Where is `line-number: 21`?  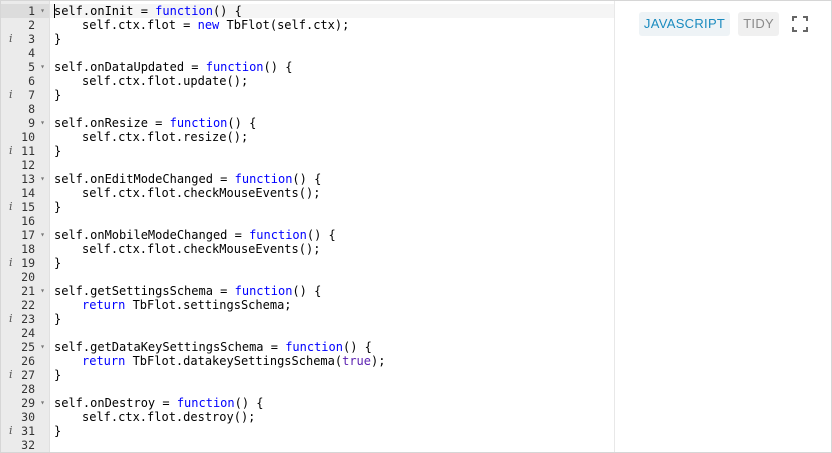 line-number: 21 is located at coordinates (28, 291).